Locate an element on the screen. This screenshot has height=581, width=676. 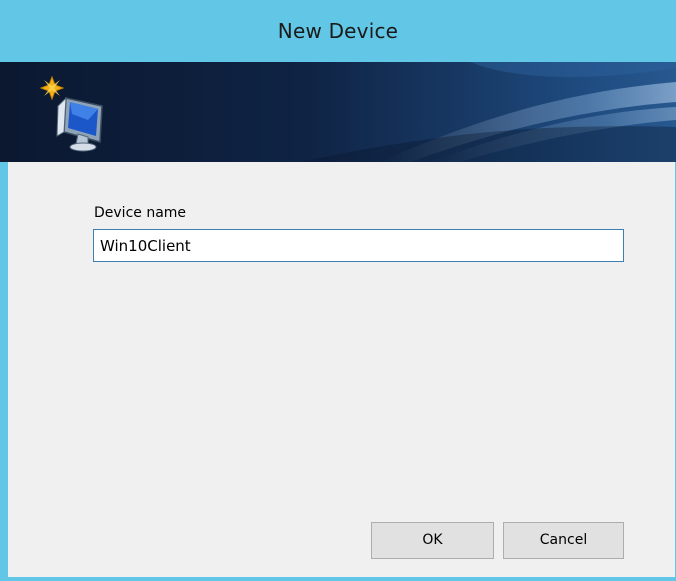
cancel-button: Cancel is located at coordinates (563, 540).